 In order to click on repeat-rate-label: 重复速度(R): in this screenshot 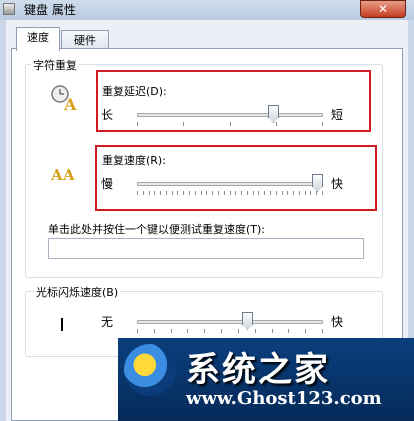, I will do `click(134, 160)`.